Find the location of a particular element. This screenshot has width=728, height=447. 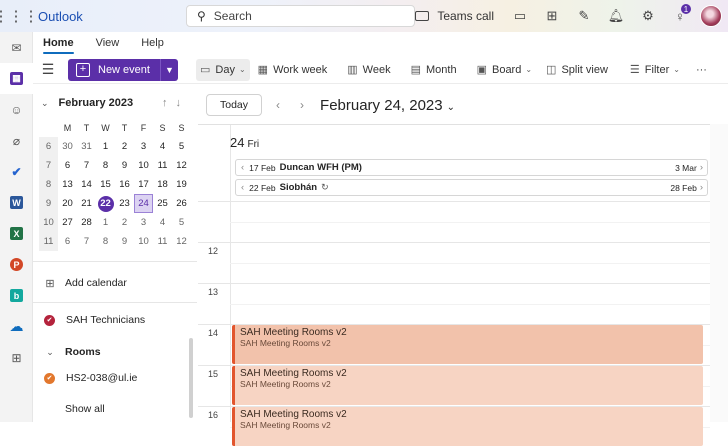

day-cell: 25 is located at coordinates (162, 203).